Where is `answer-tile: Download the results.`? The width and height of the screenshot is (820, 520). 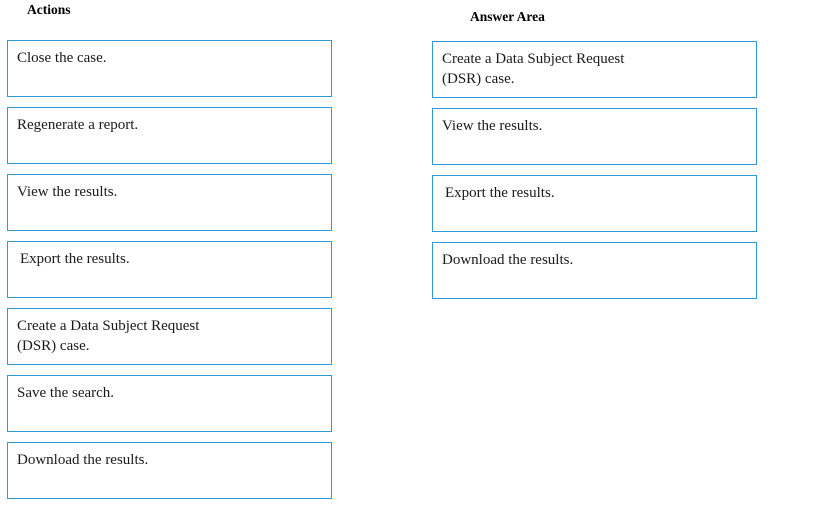 answer-tile: Download the results. is located at coordinates (594, 270).